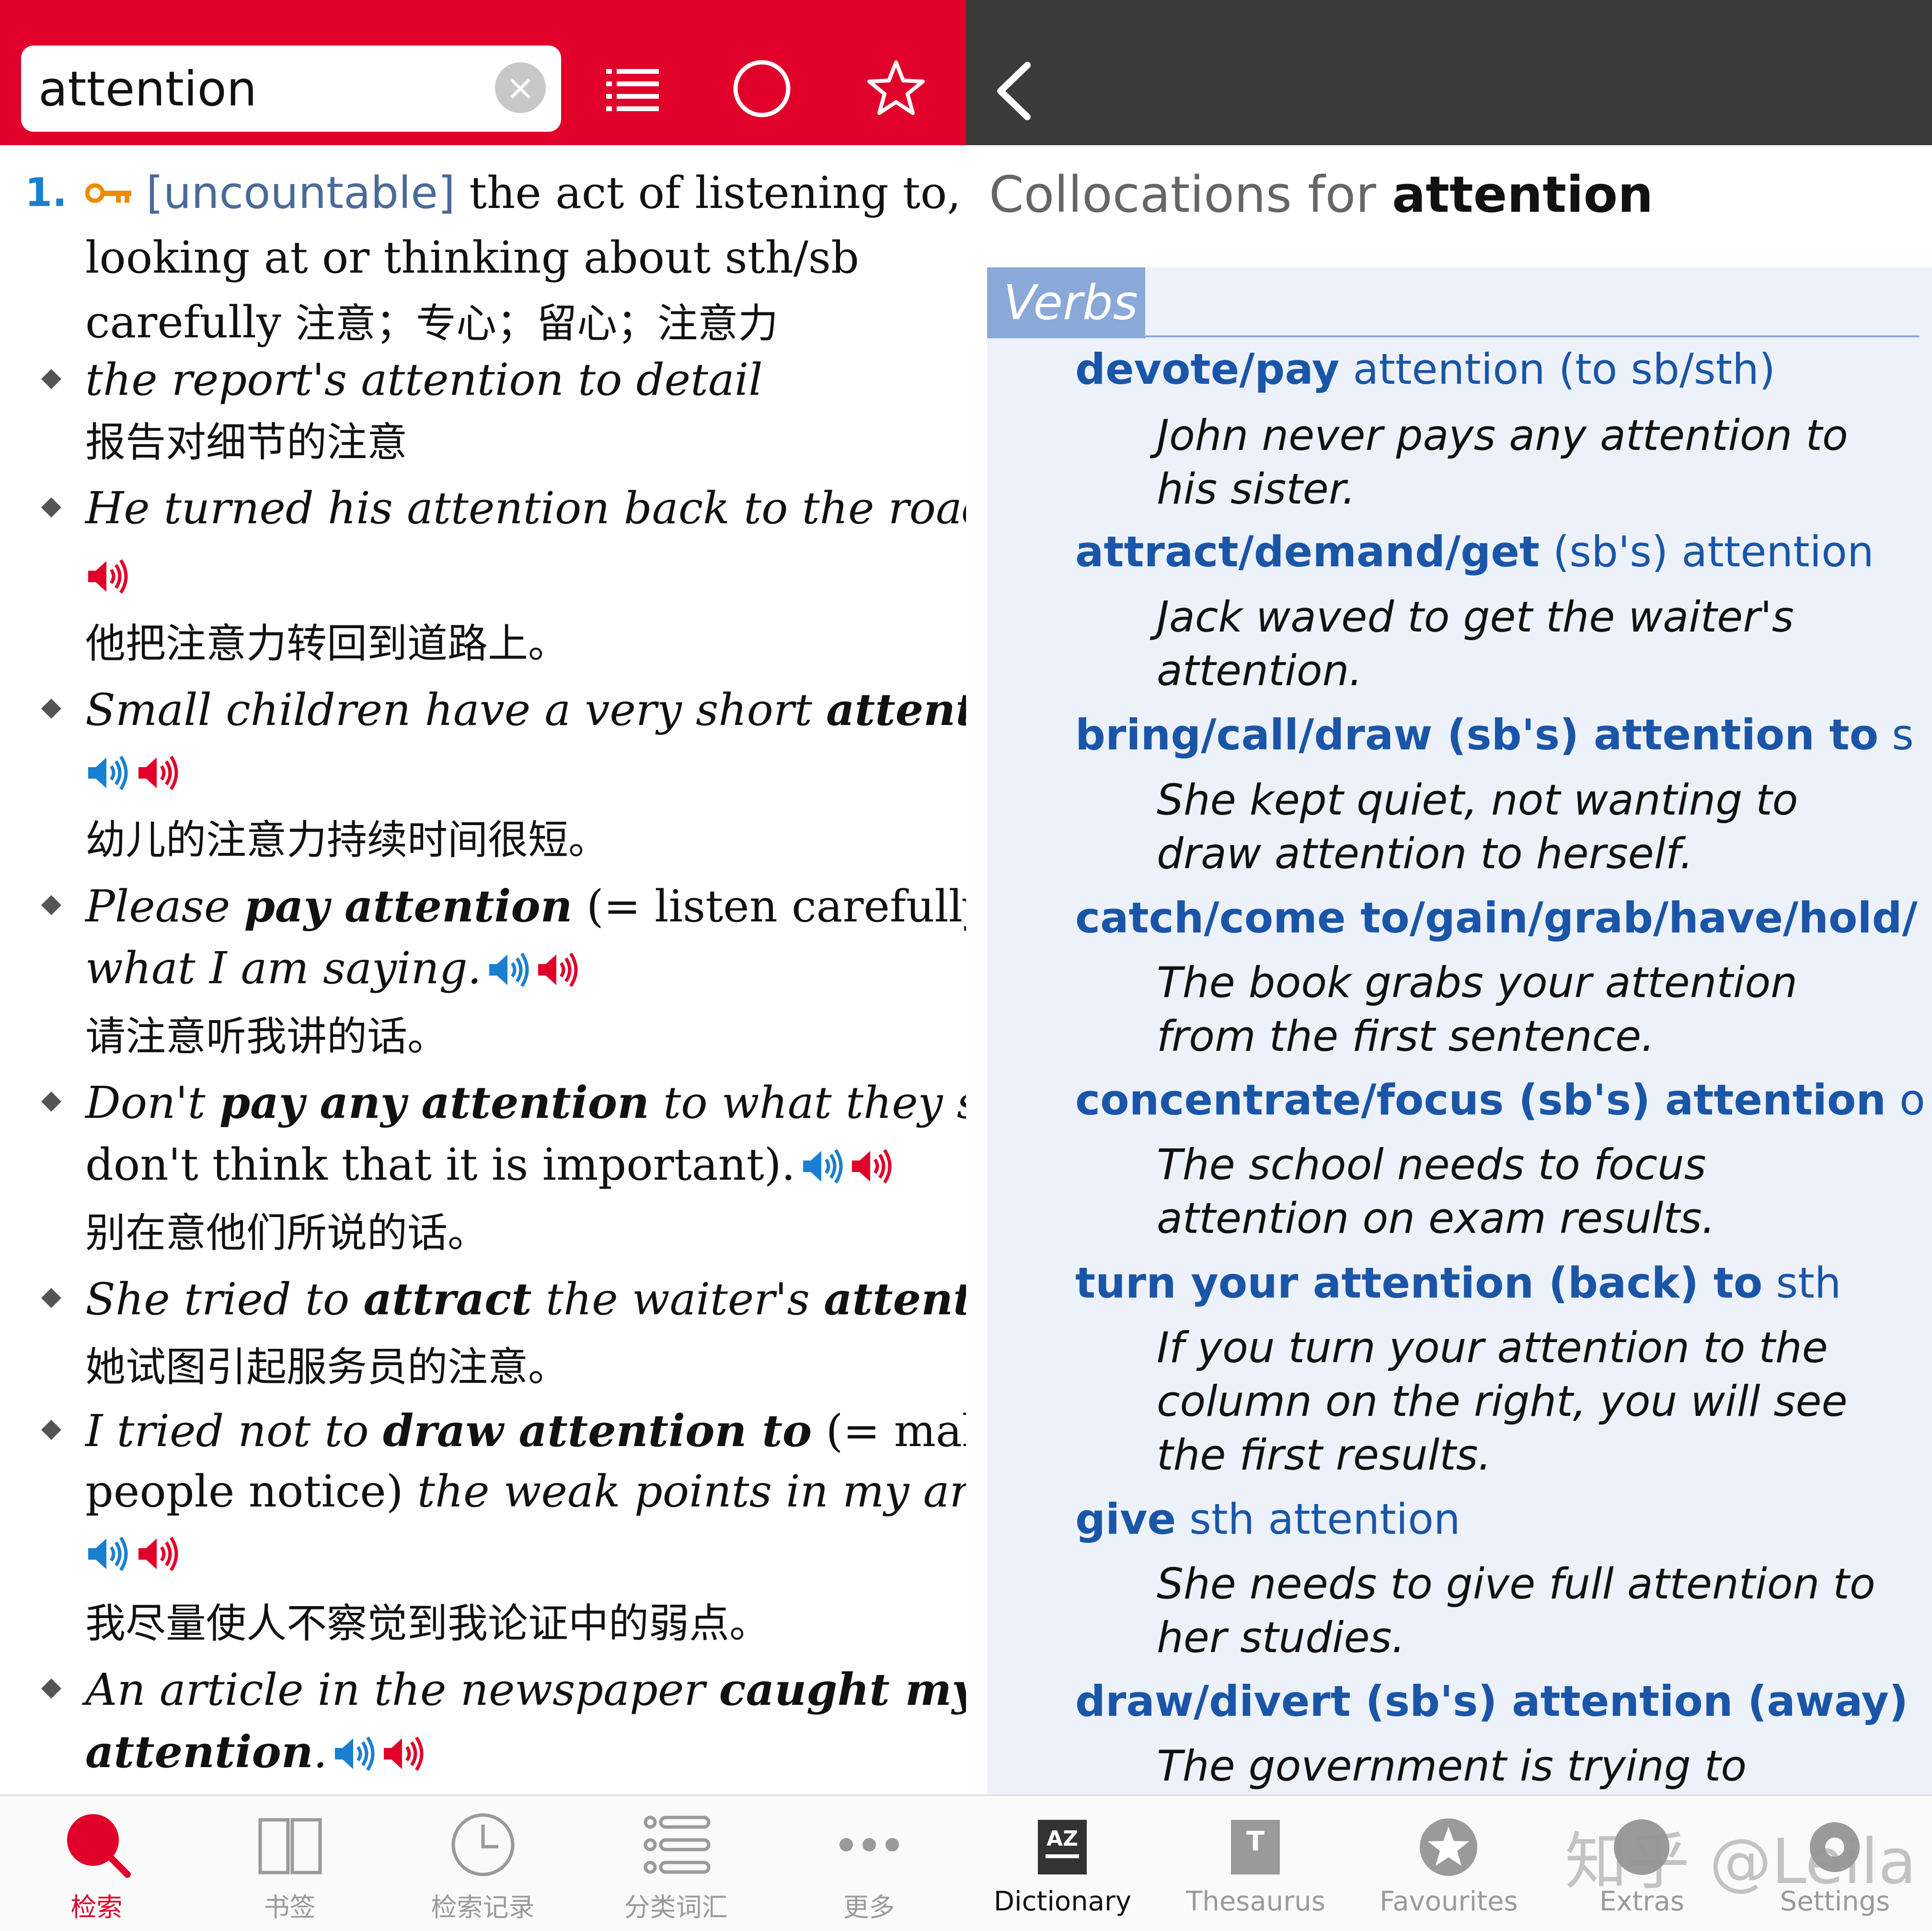 This screenshot has height=1931, width=1932. I want to click on collocation-example: from the first sentence., so click(1406, 1036).